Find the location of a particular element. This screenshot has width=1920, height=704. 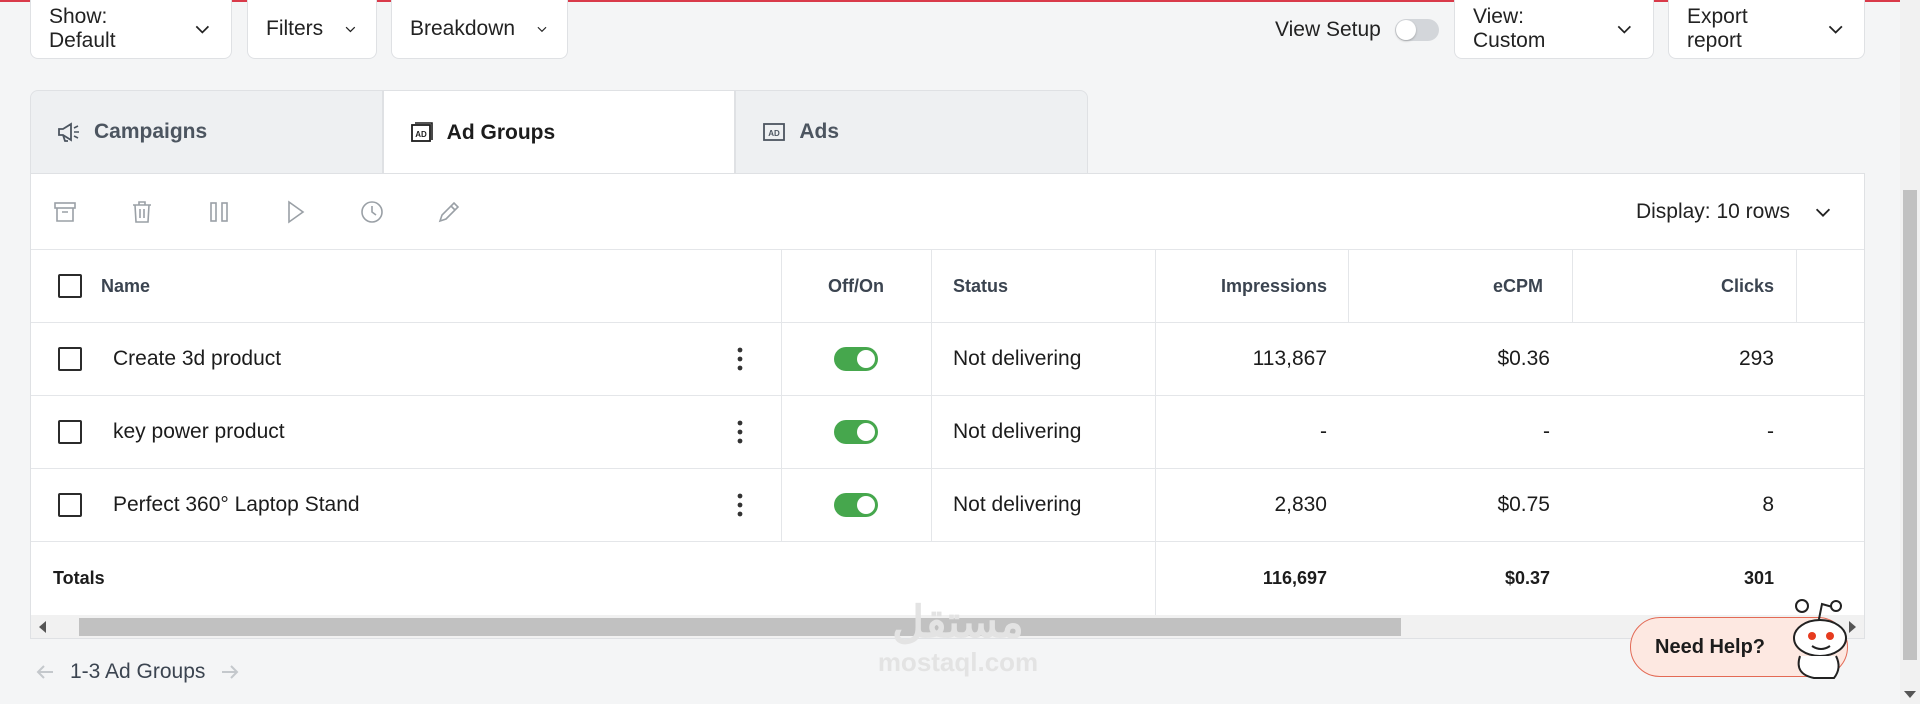

pagination: 1-3 Ad Groups is located at coordinates (137, 672).